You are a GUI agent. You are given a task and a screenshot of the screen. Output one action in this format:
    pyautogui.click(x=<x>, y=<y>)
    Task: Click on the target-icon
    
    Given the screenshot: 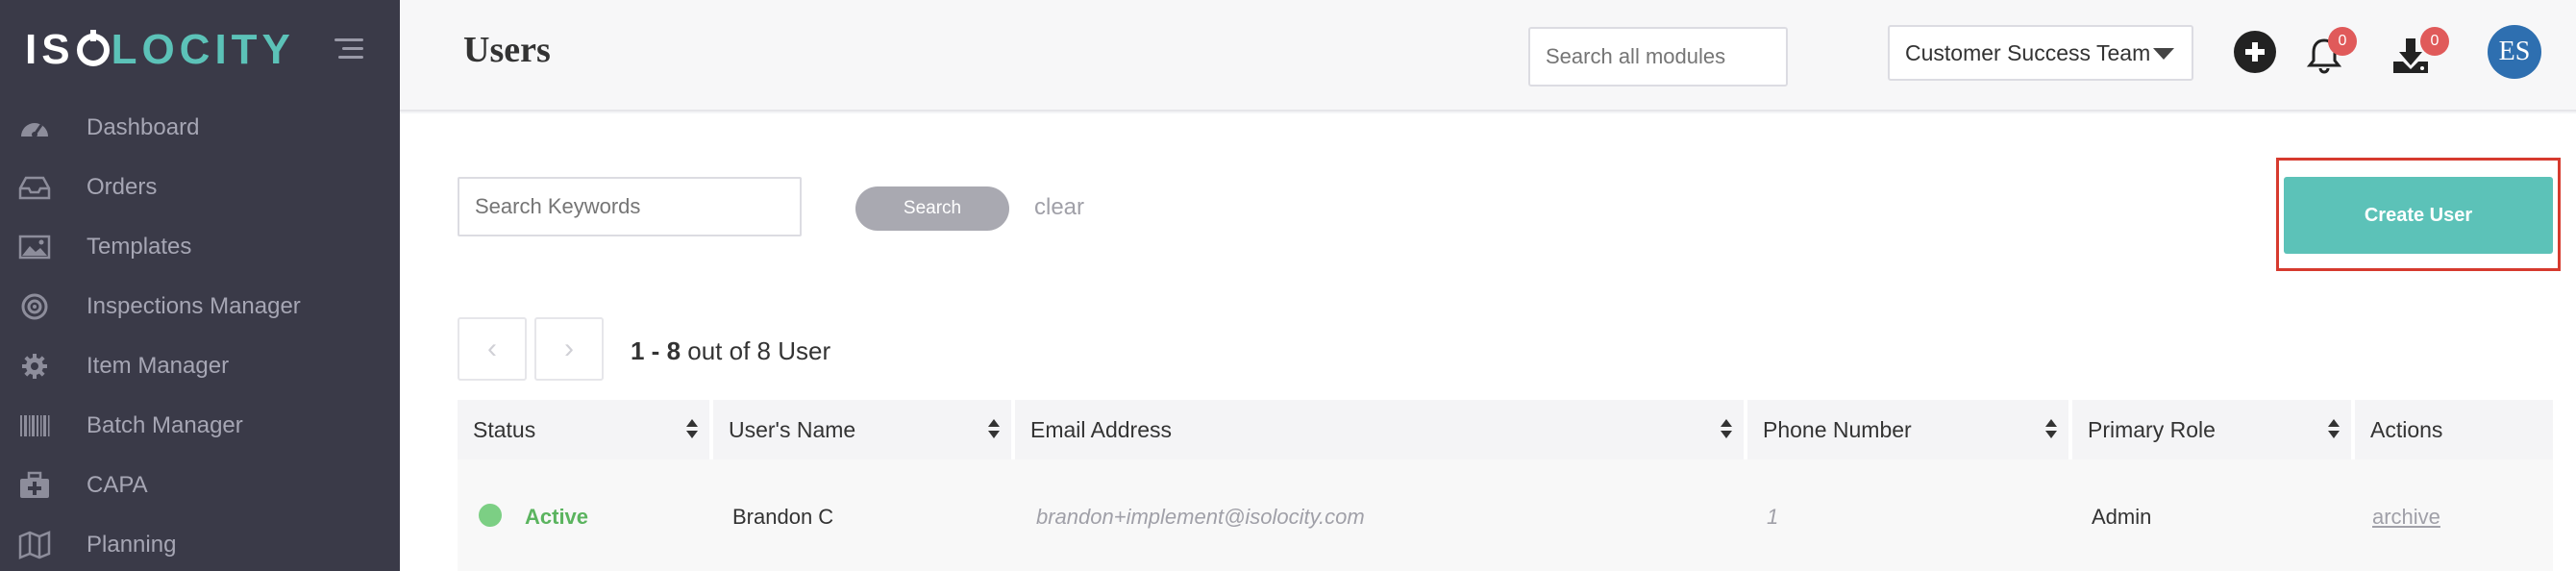 What is the action you would take?
    pyautogui.click(x=35, y=306)
    